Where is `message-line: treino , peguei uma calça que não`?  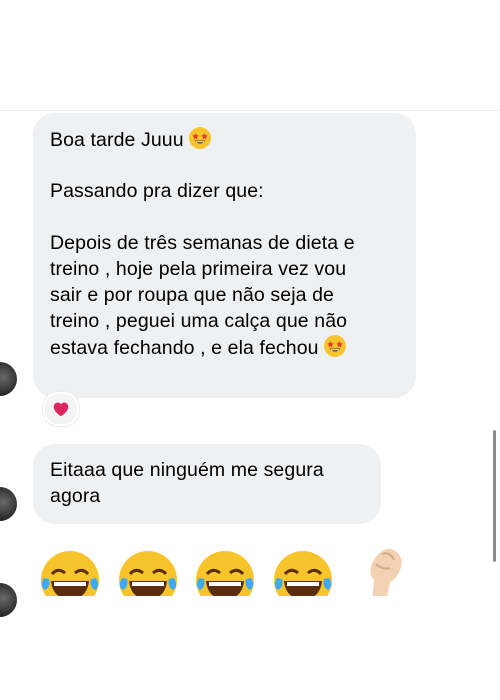
message-line: treino , peguei uma calça que não is located at coordinates (199, 321).